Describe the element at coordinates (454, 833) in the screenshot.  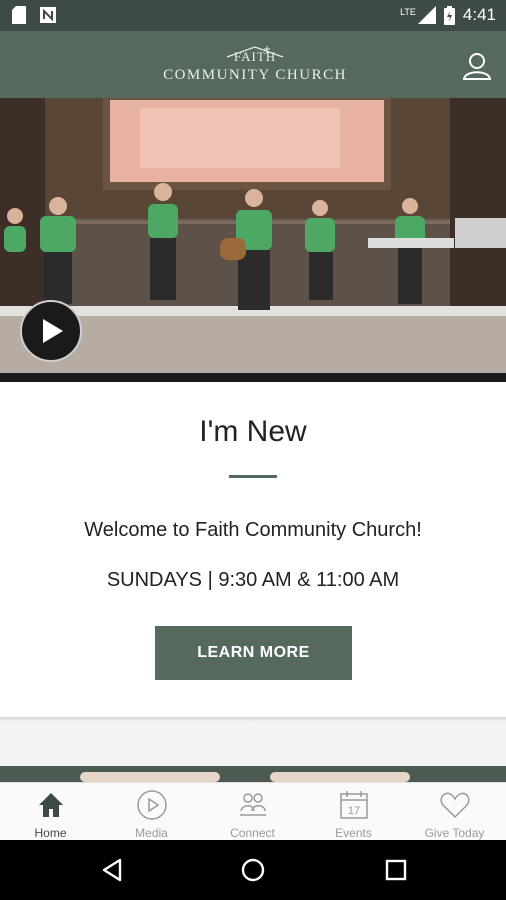
I see `nav-give-today-label: Give Today` at that location.